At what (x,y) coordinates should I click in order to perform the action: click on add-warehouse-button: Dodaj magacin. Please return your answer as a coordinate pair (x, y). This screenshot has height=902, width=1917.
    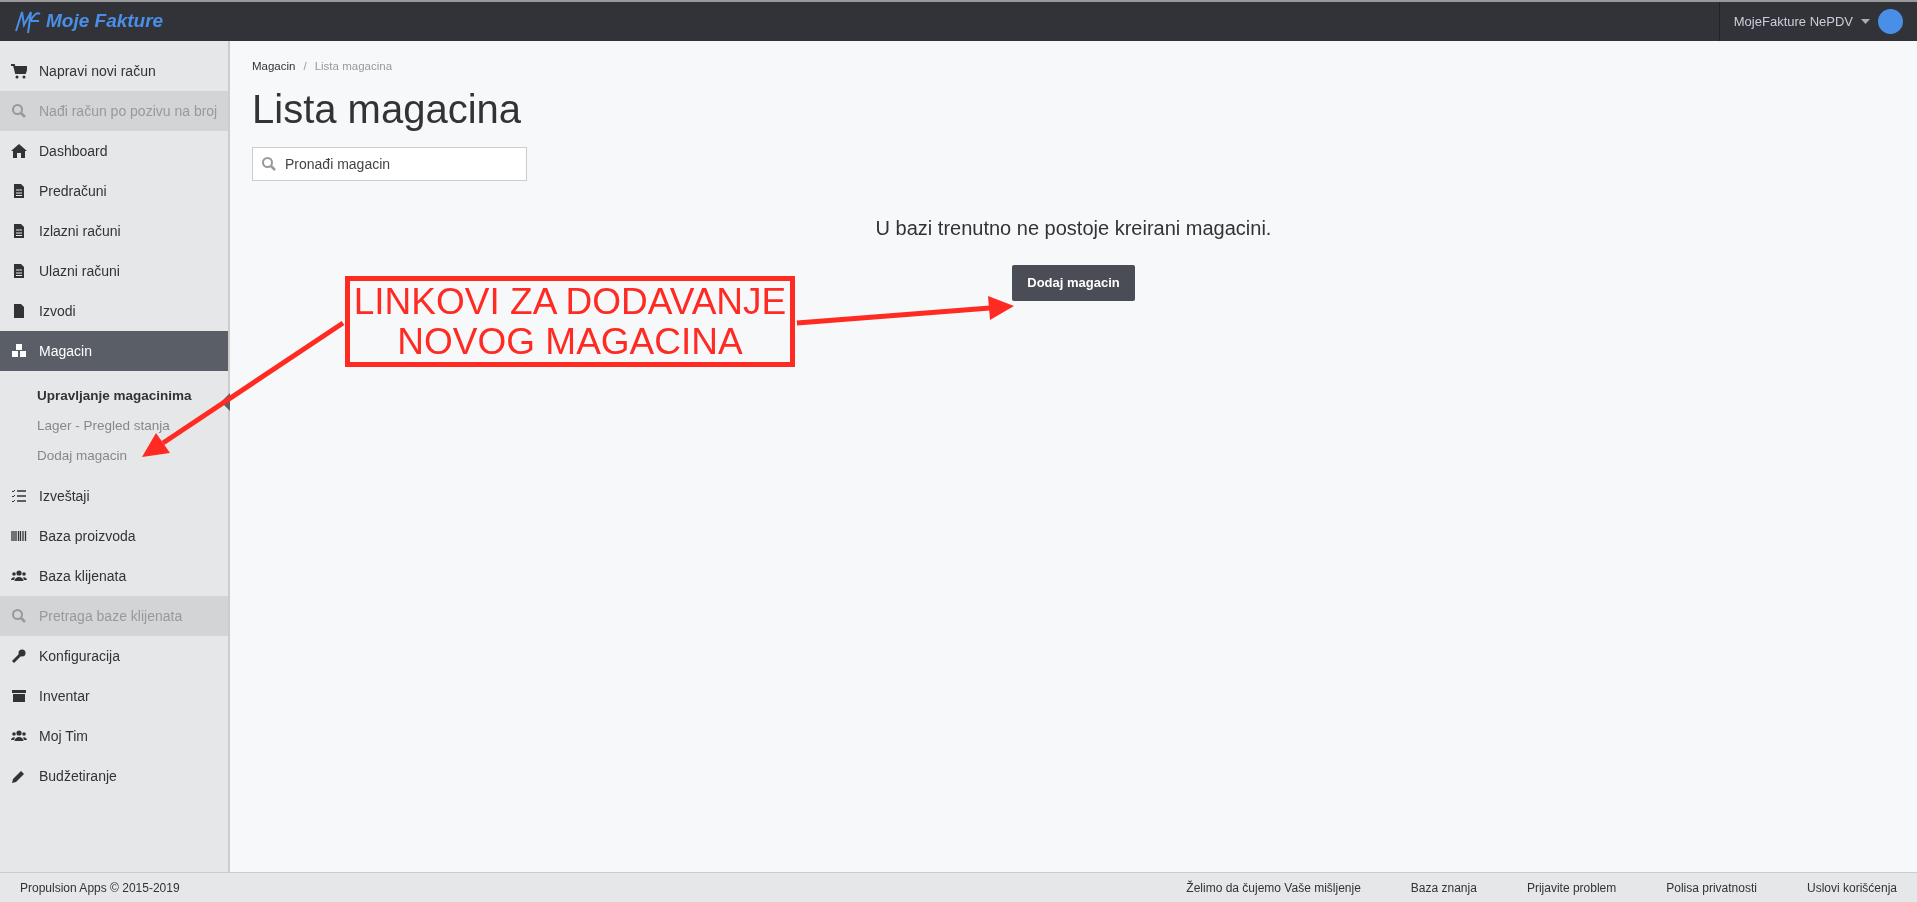
    Looking at the image, I should click on (1073, 283).